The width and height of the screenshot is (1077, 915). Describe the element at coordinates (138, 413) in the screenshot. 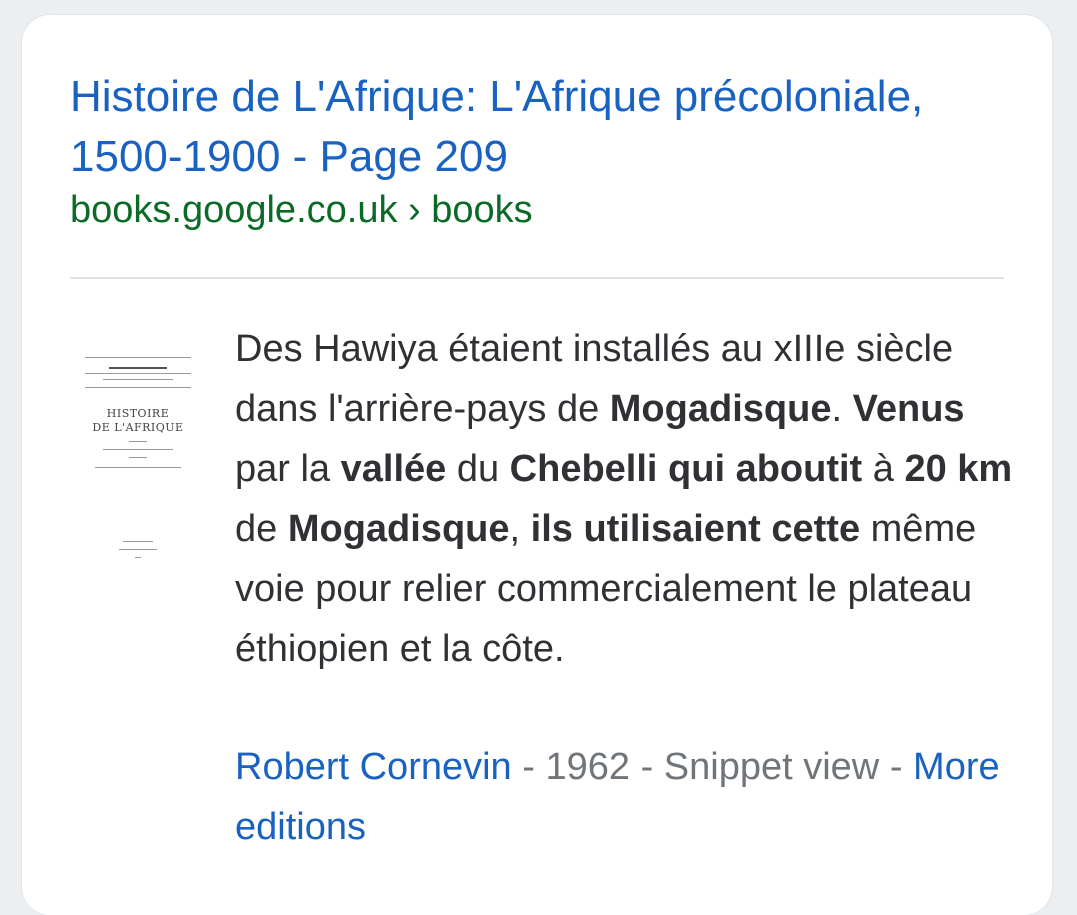

I see `cover-title-line1: HISTOIRE` at that location.